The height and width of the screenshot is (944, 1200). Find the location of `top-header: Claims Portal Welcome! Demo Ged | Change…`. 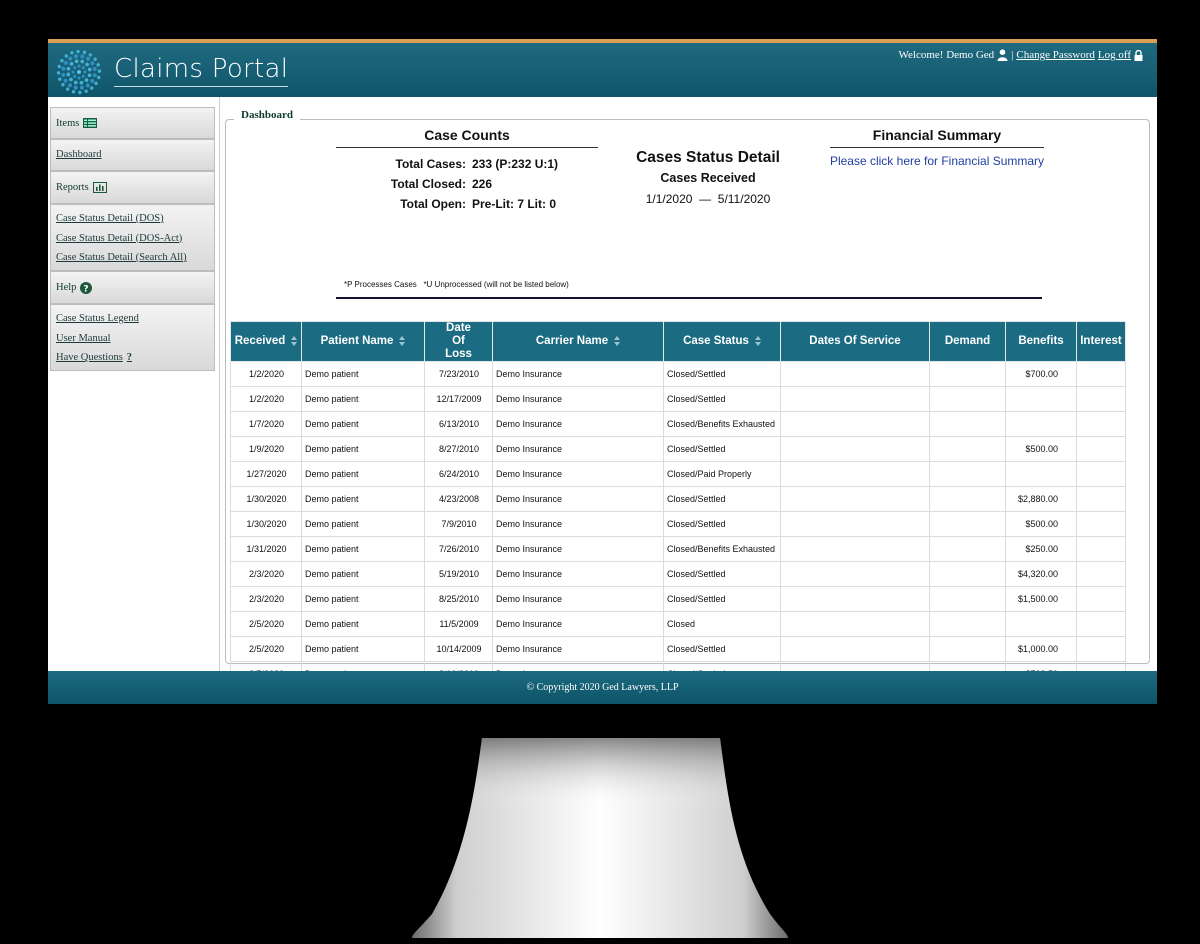

top-header: Claims Portal Welcome! Demo Ged | Change… is located at coordinates (602, 68).